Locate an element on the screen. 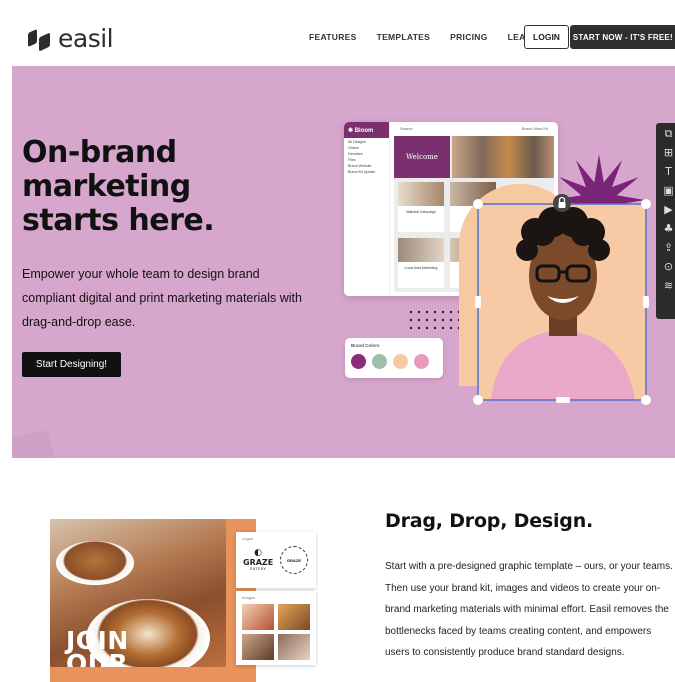 Image resolution: width=675 pixels, height=682 pixels. upload-icon: ⇪ is located at coordinates (669, 247).